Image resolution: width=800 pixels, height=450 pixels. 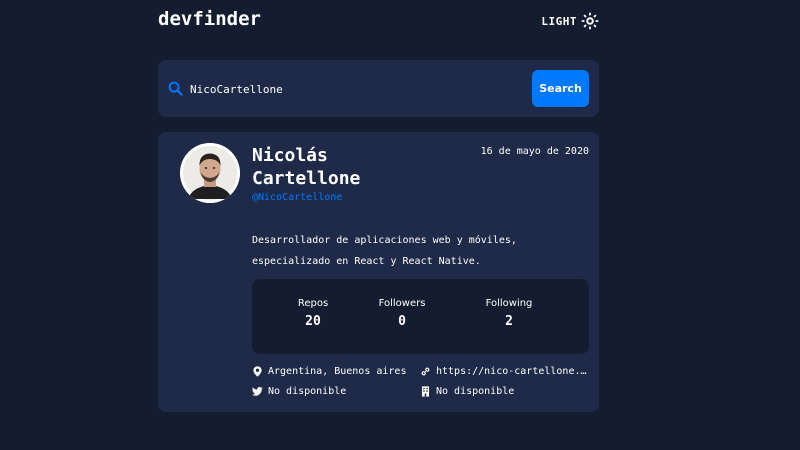 I want to click on stat-following: Following 2, so click(x=509, y=313).